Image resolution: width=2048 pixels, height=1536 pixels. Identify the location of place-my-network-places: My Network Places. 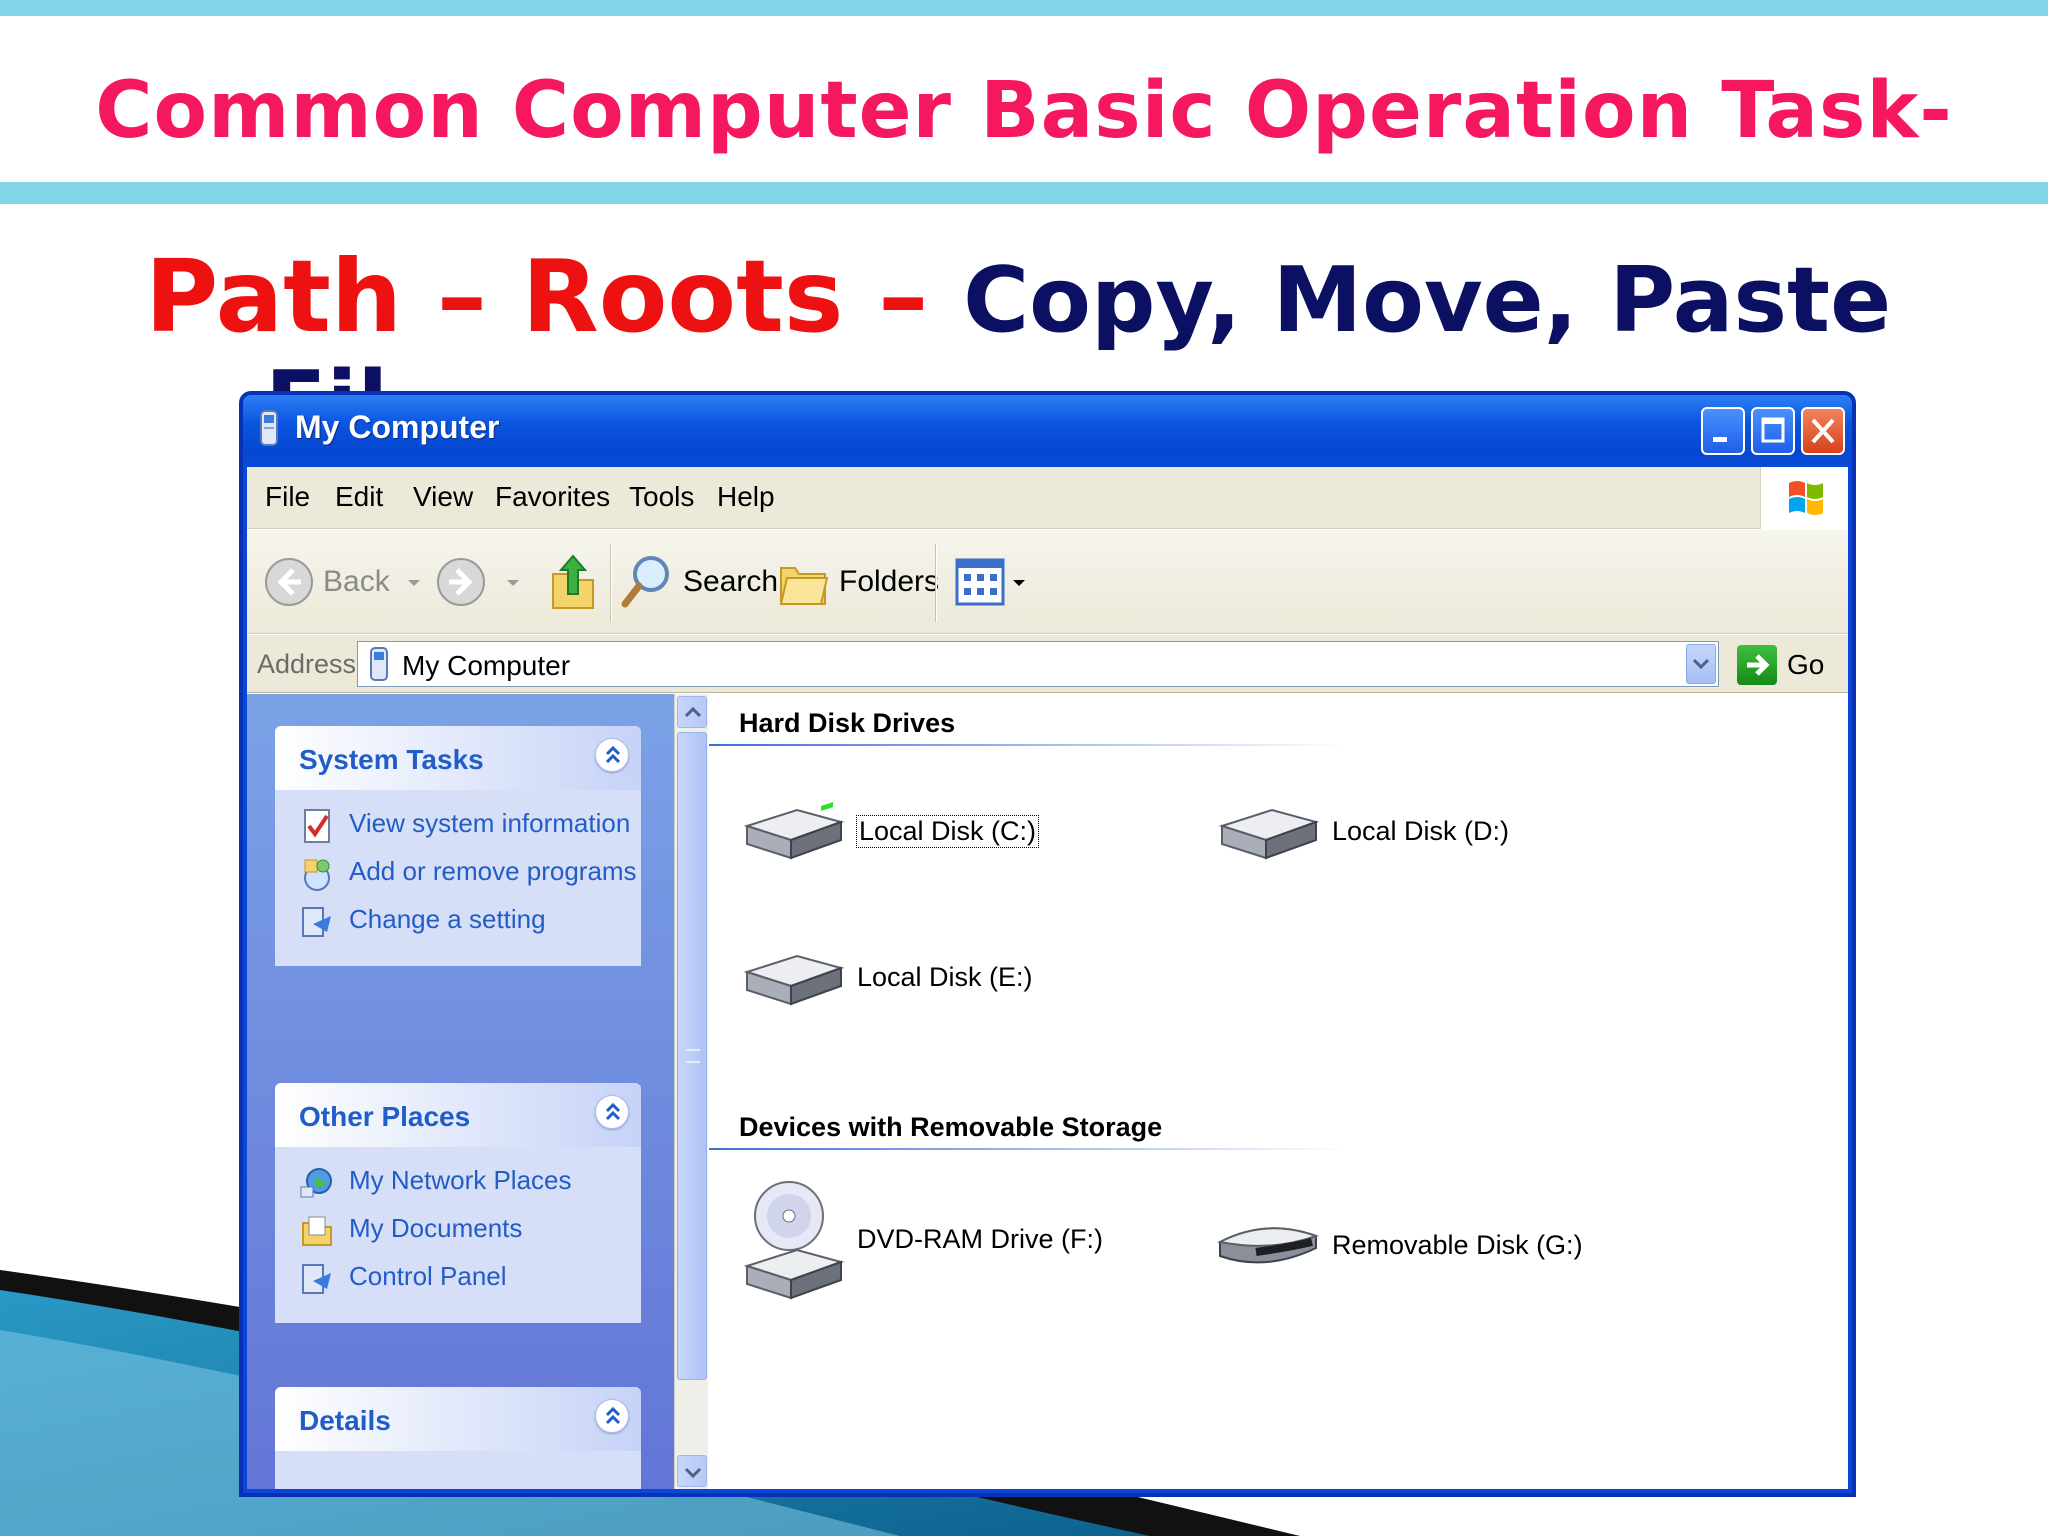
(470, 1182).